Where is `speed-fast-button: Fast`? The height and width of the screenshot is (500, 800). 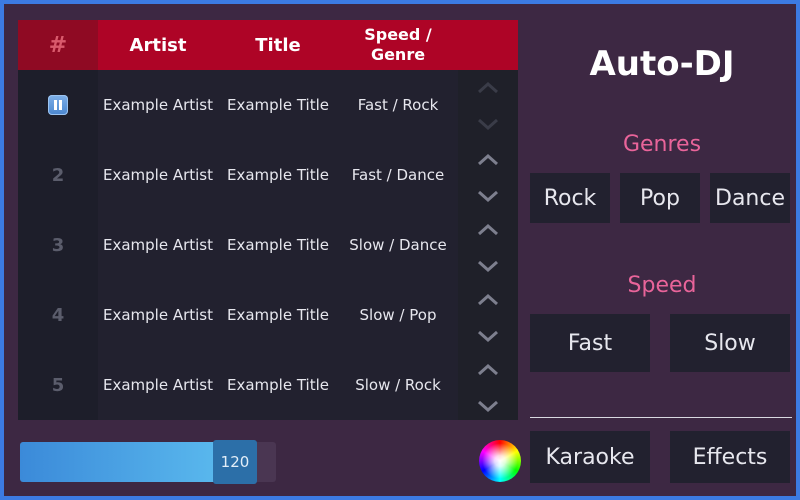 speed-fast-button: Fast is located at coordinates (590, 343).